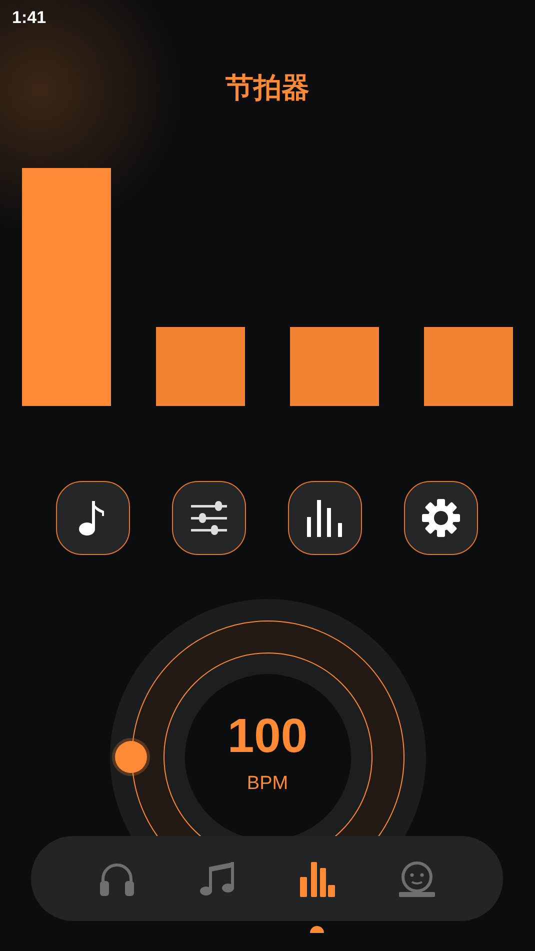 The height and width of the screenshot is (951, 535). What do you see at coordinates (130, 757) in the screenshot?
I see `dial-knob` at bounding box center [130, 757].